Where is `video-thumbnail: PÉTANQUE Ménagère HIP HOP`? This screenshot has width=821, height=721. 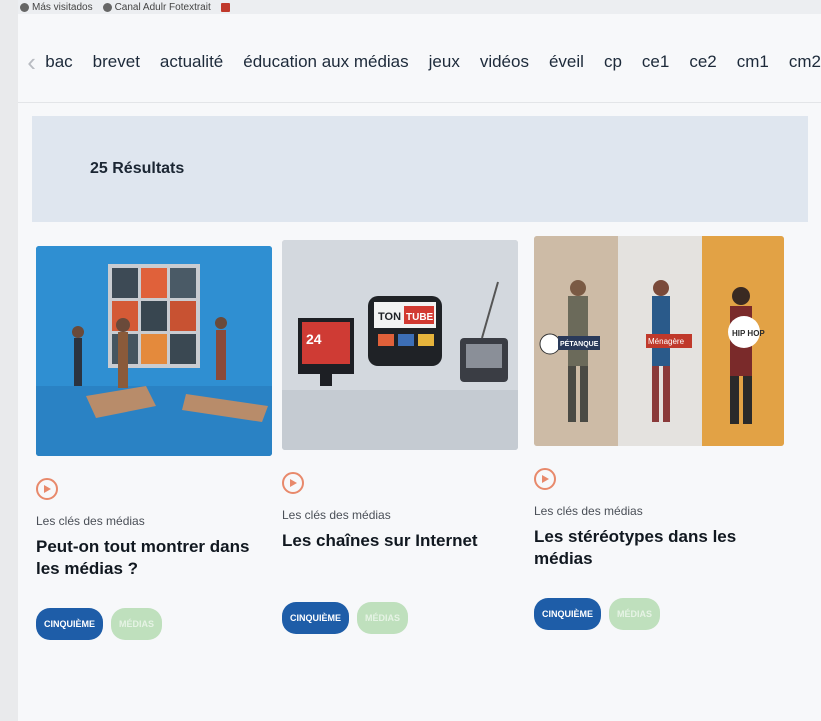 video-thumbnail: PÉTANQUE Ménagère HIP HOP is located at coordinates (659, 341).